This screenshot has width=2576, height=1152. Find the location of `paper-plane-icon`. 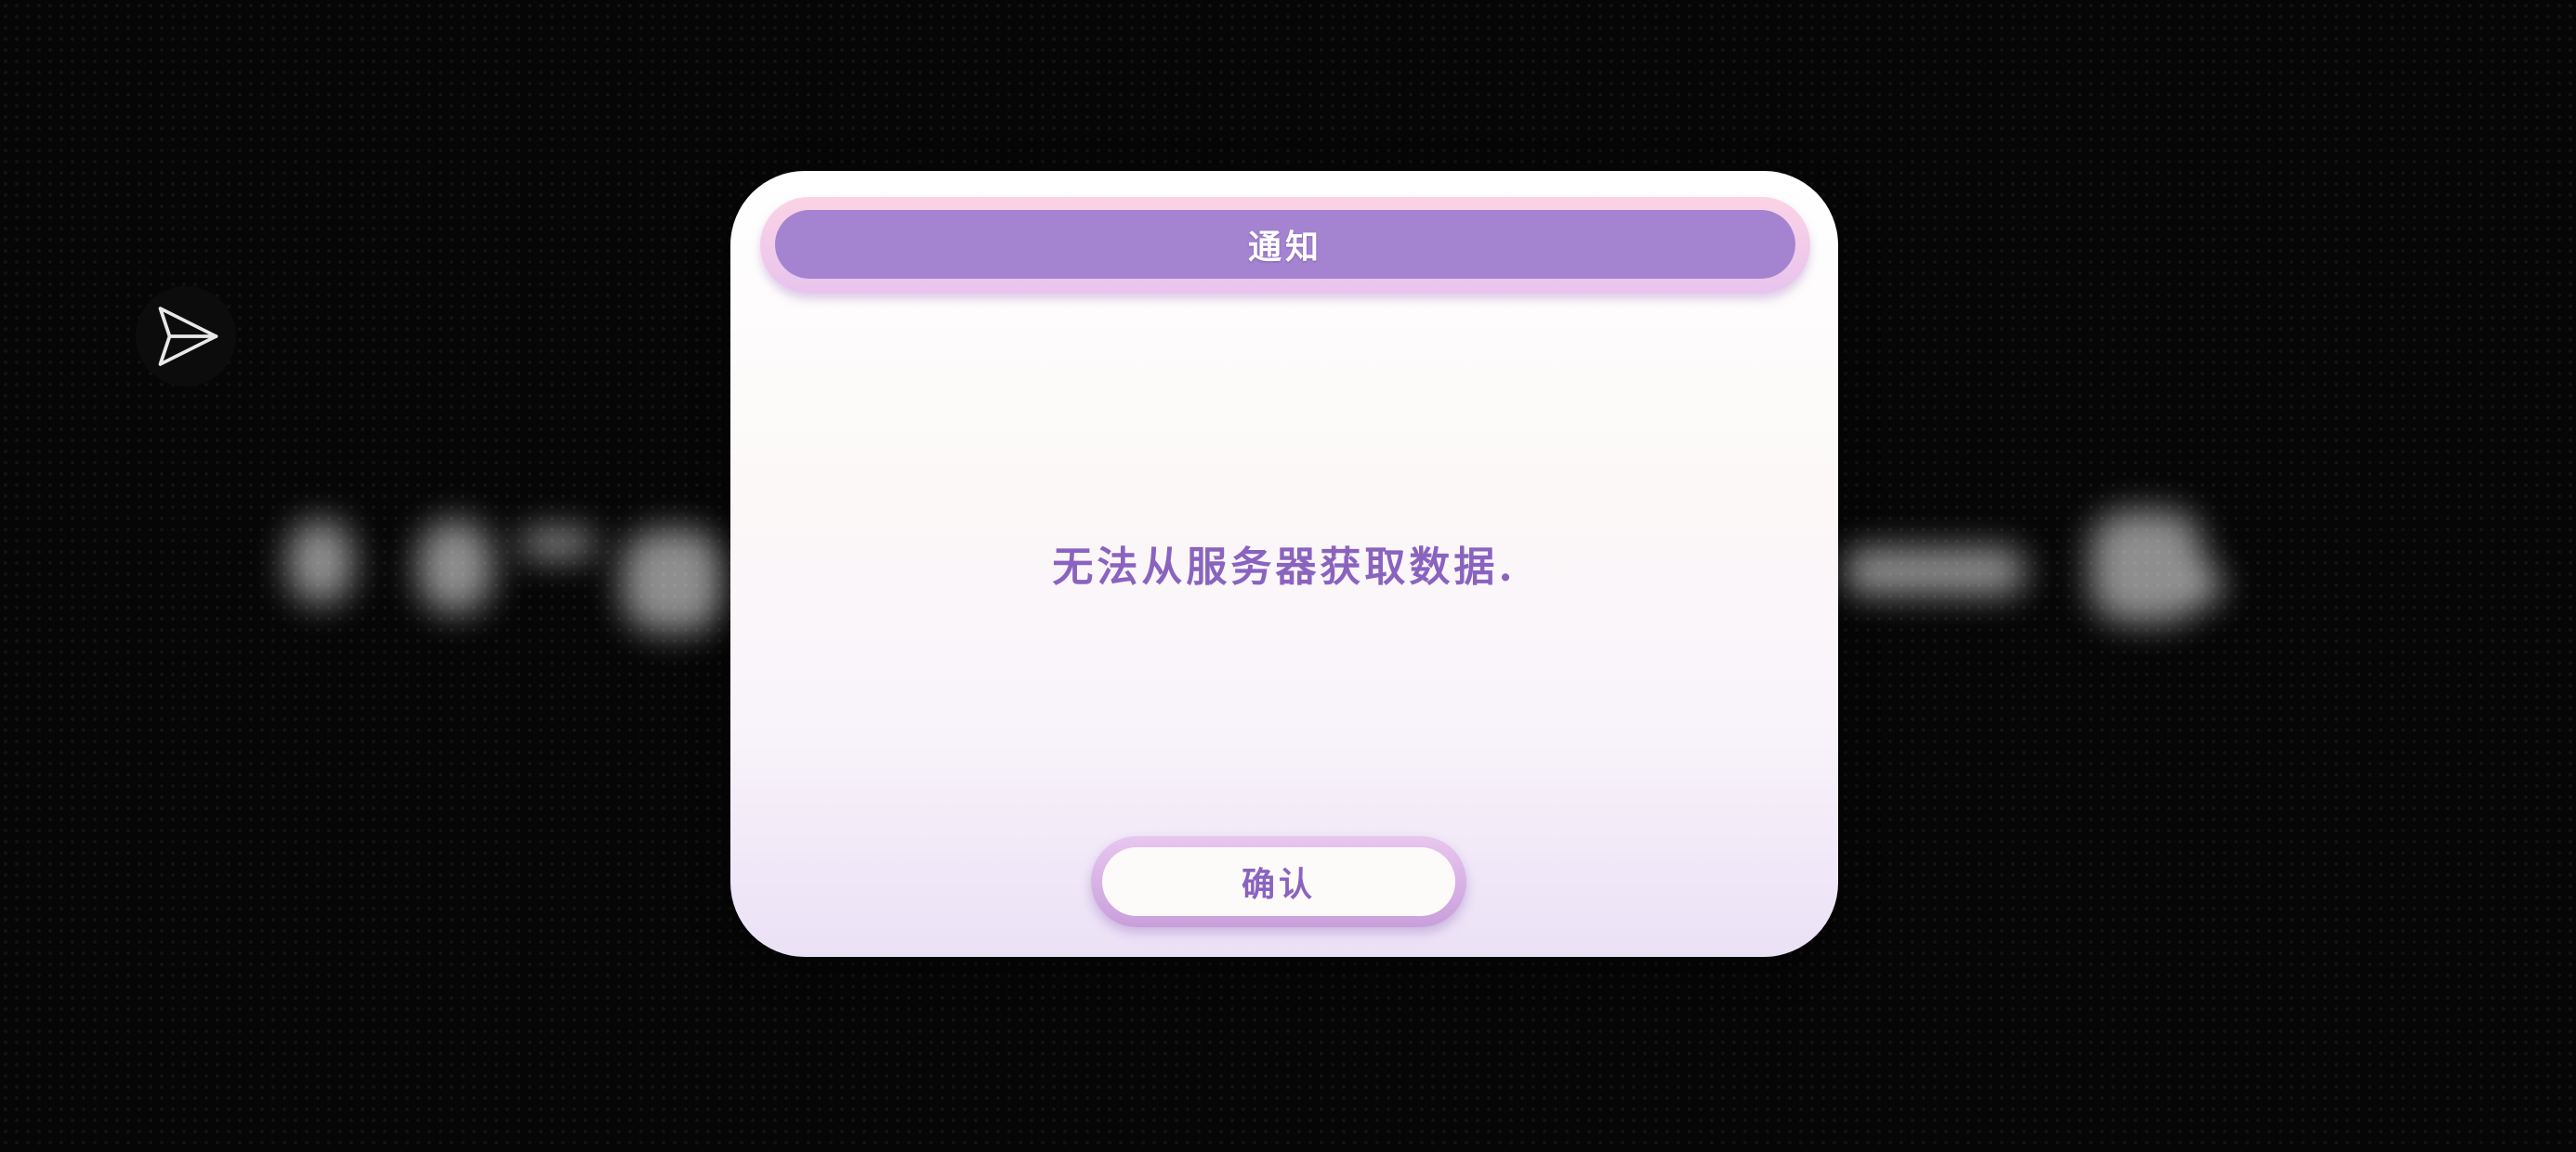

paper-plane-icon is located at coordinates (188, 336).